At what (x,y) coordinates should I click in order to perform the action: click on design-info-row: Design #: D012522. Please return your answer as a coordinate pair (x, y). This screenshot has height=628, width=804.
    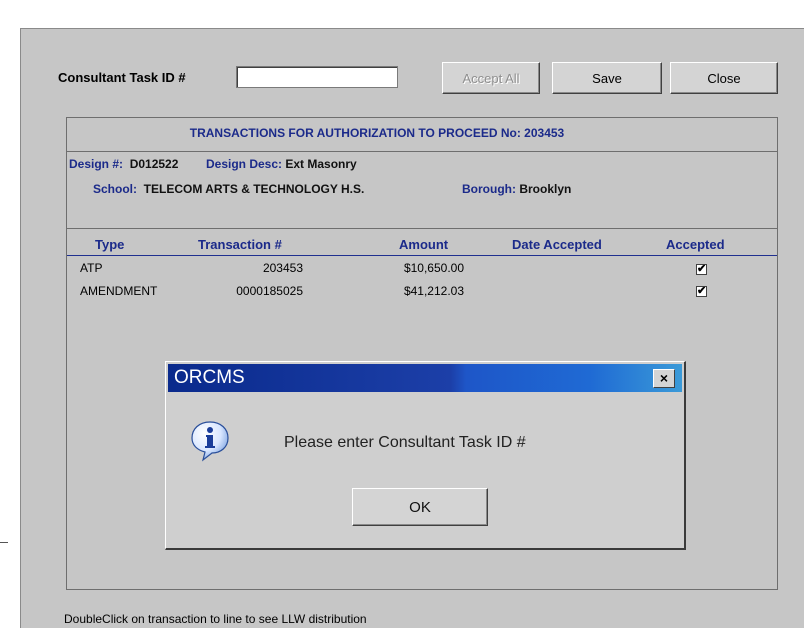
    Looking at the image, I should click on (123, 164).